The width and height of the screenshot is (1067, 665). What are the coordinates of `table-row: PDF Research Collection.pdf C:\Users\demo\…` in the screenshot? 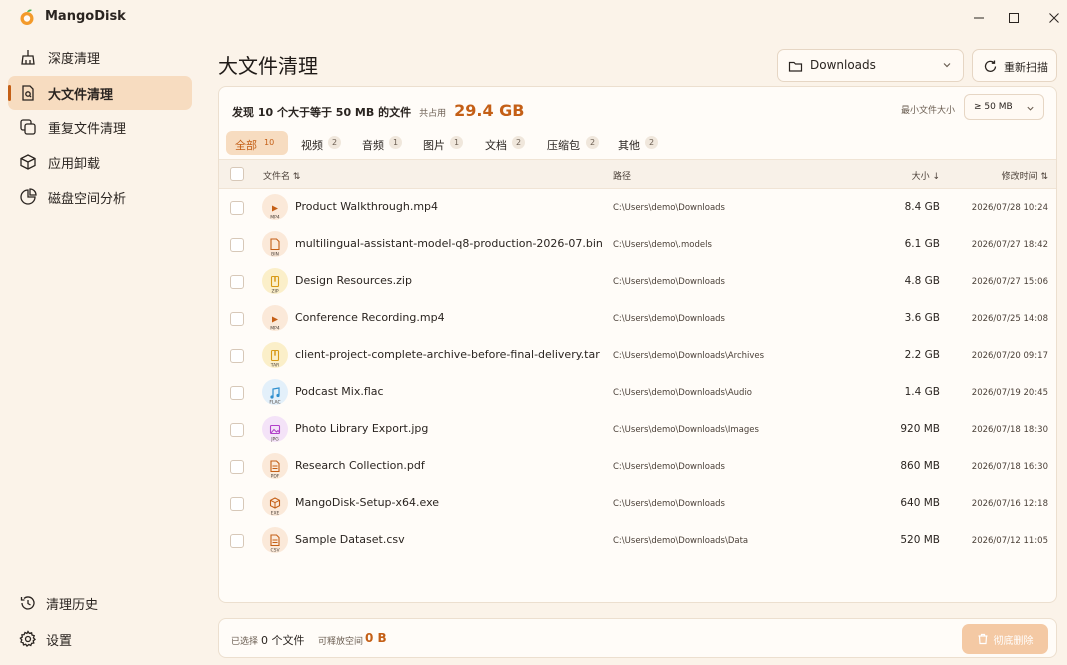 It's located at (637, 466).